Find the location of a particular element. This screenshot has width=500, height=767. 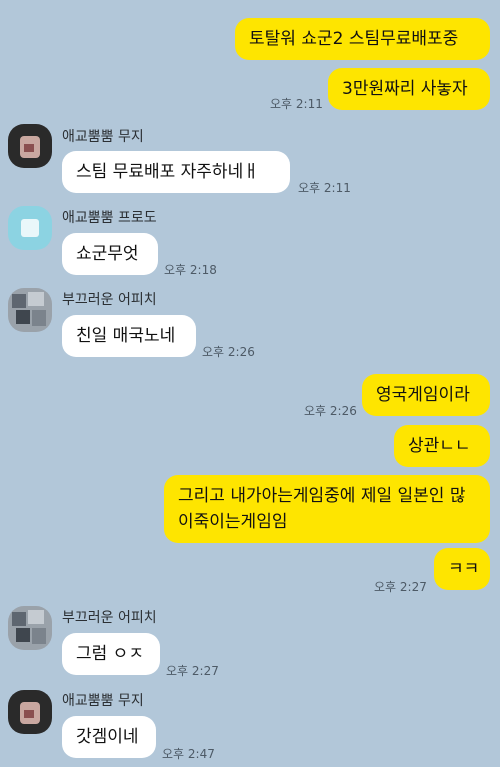

my-message-bubble: 3만원짜리 사놓자 is located at coordinates (409, 89).